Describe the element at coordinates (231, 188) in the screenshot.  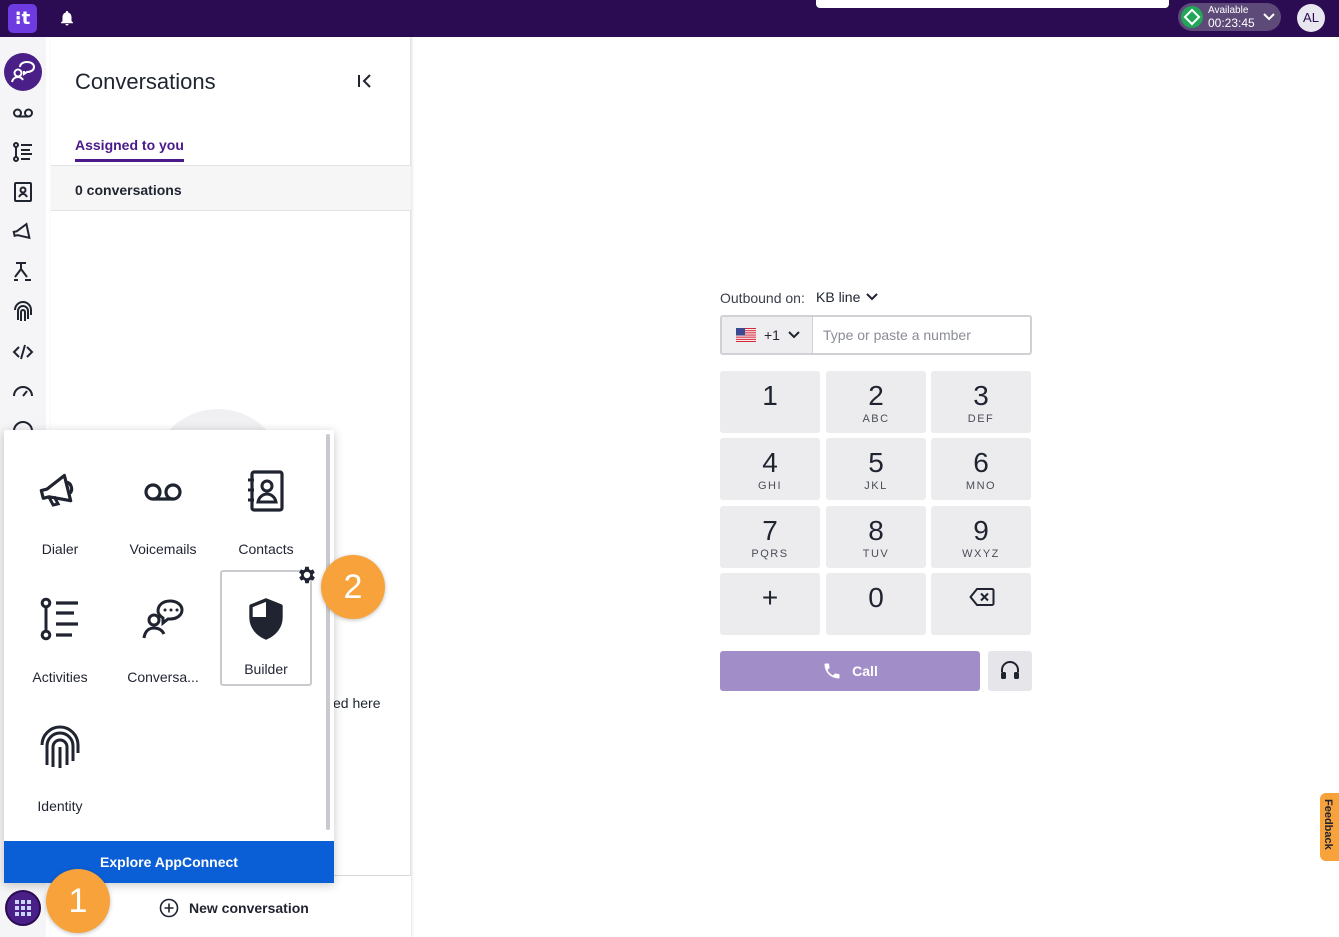
I see `conversation-count-bar: 0 conversations` at that location.